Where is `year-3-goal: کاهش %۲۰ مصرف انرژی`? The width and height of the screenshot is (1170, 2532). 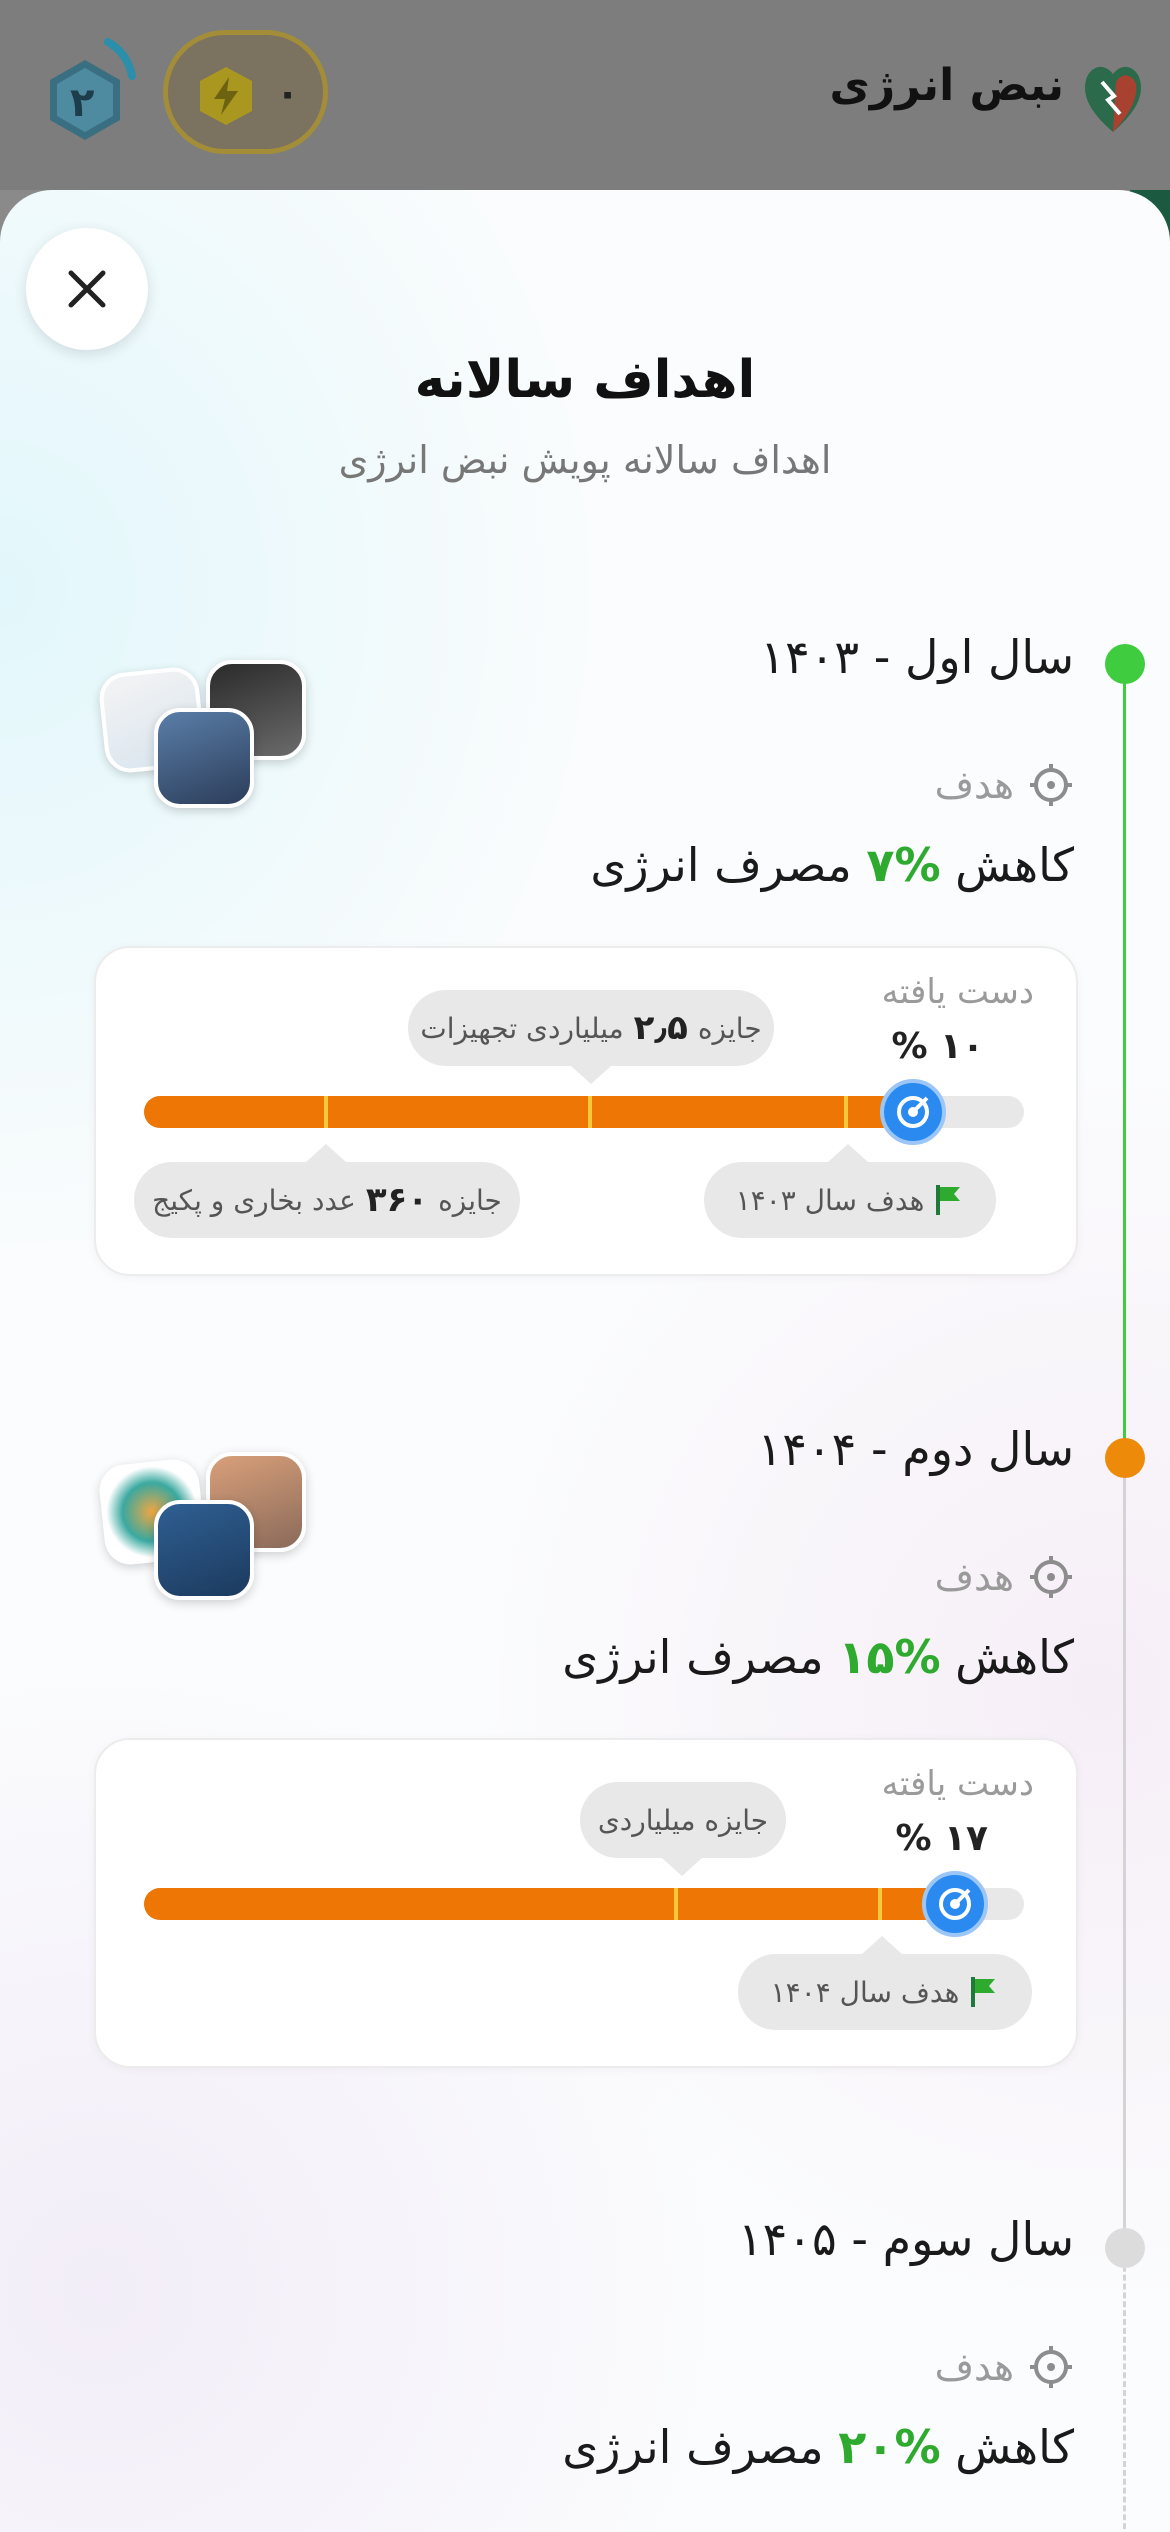 year-3-goal: کاهش %۲۰ مصرف انرژی is located at coordinates (818, 2447).